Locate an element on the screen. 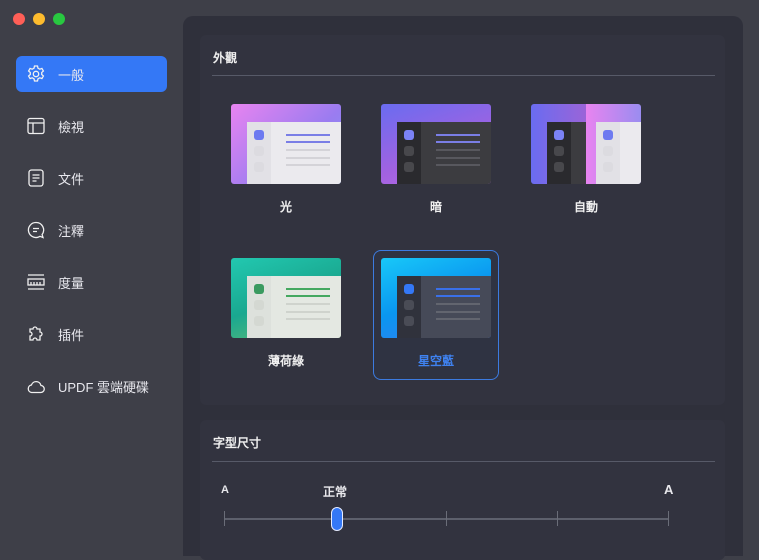 The image size is (759, 560). gear-icon is located at coordinates (36, 73).